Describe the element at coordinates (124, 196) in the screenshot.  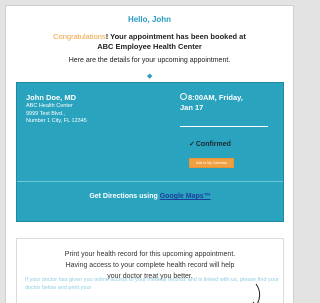
I see `directions-prefix: Get Directions using` at that location.